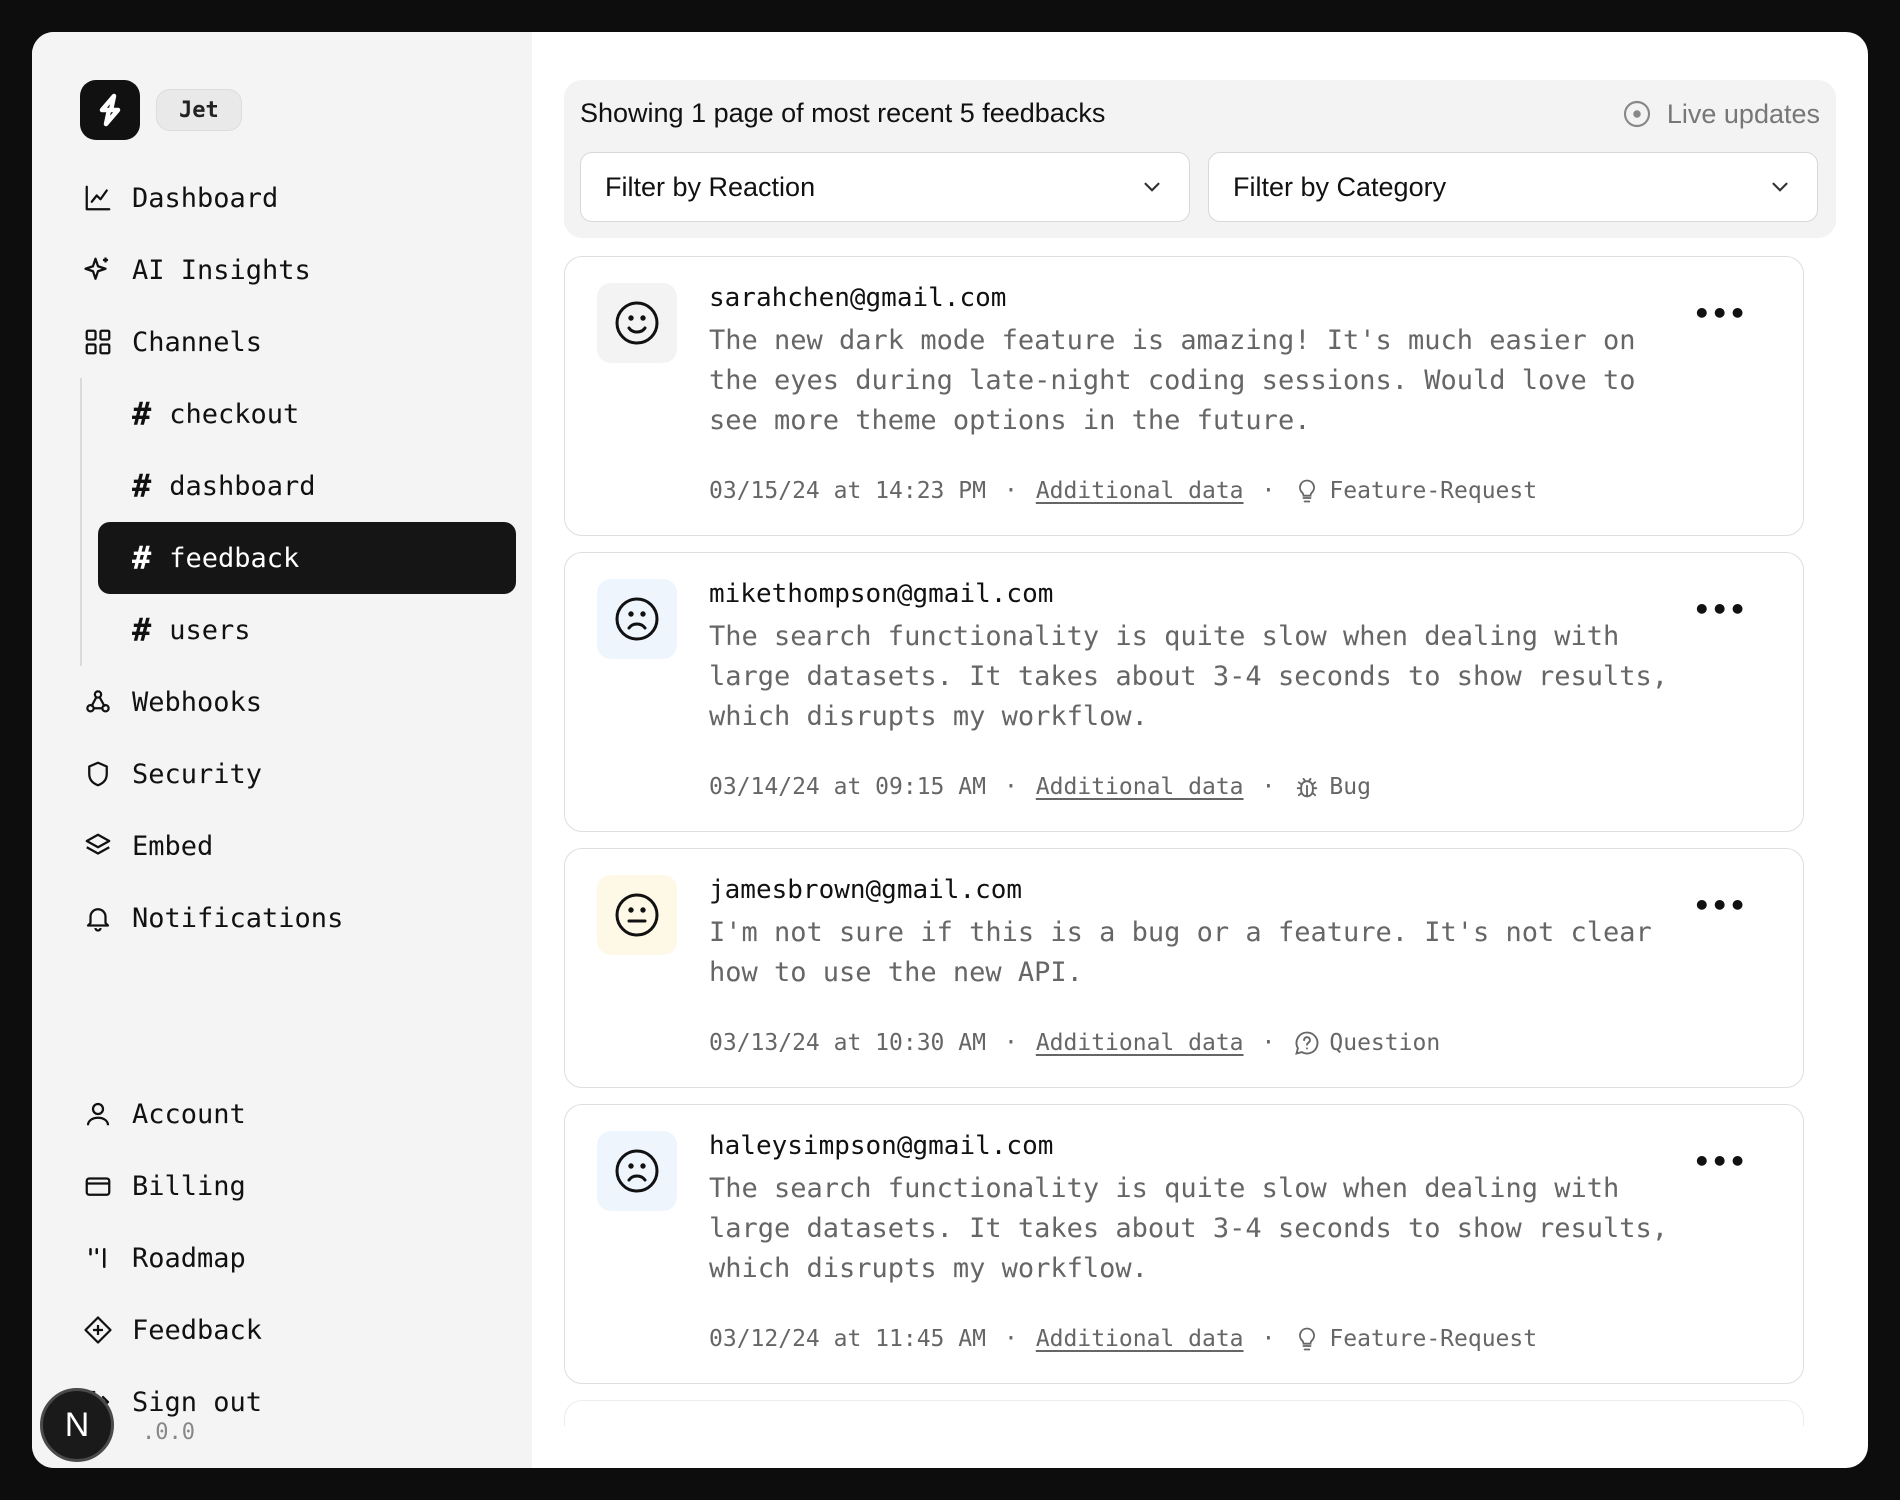 Image resolution: width=1900 pixels, height=1500 pixels. Describe the element at coordinates (298, 1330) in the screenshot. I see `sidebar-item-feedback: Feedback` at that location.